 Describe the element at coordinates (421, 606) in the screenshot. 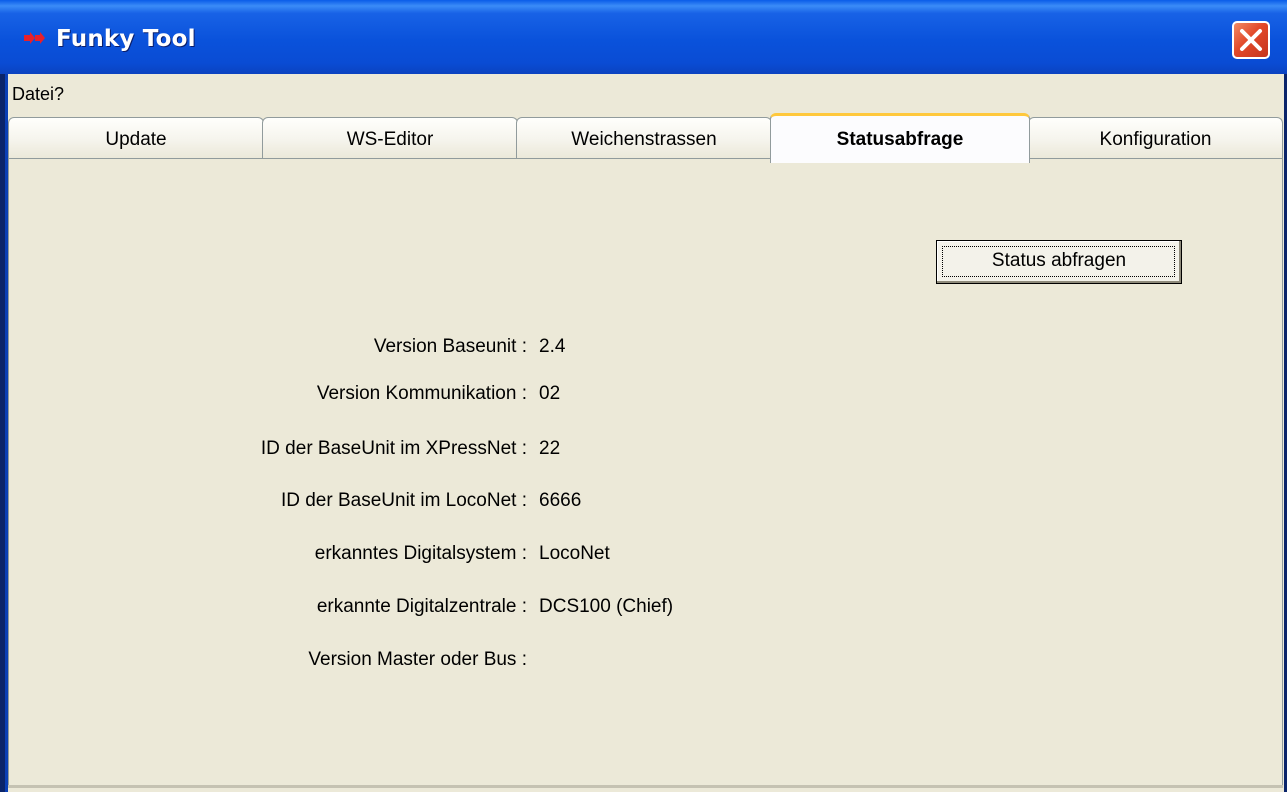

I see `info-label: erkannte Digitalzentrale :` at that location.